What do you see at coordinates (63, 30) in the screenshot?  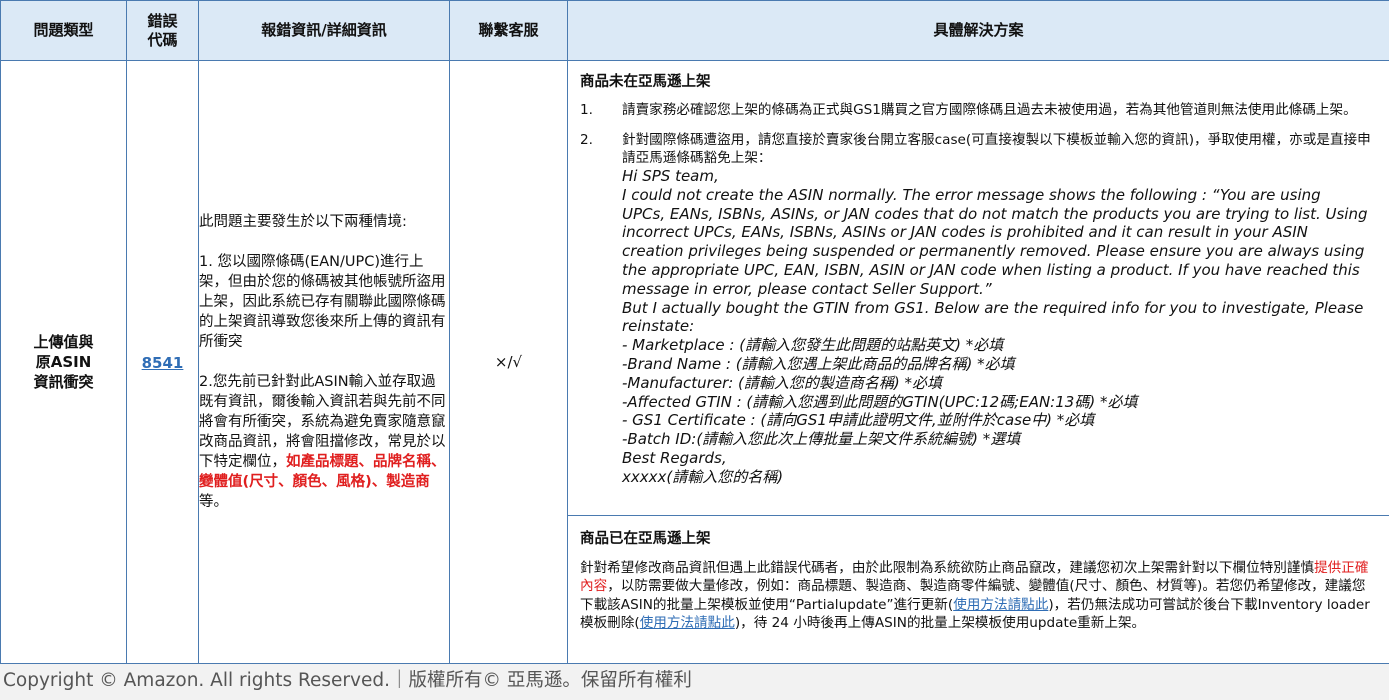 I see `header-problem-type: 問題類型` at bounding box center [63, 30].